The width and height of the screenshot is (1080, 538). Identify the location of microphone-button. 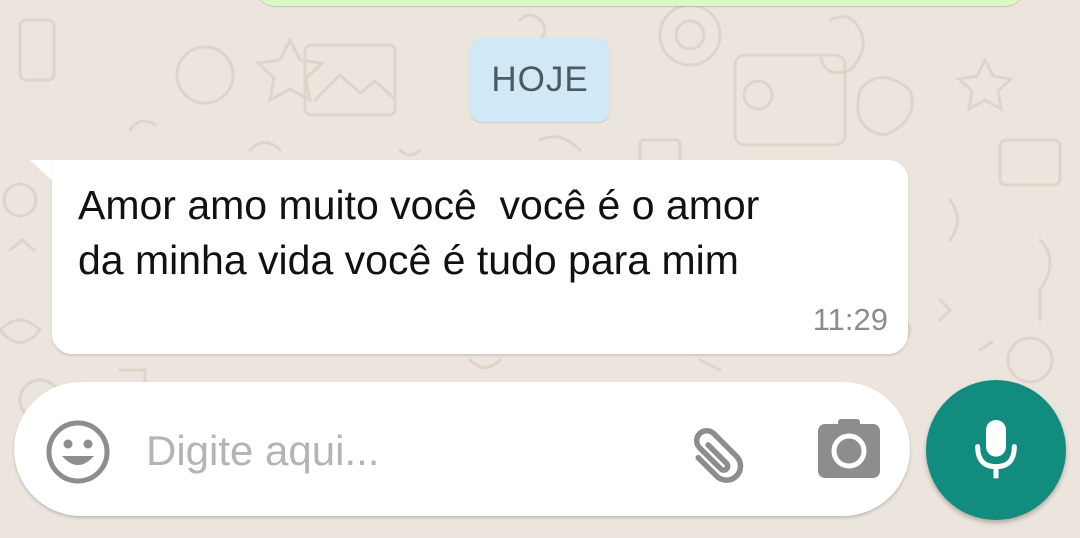
(996, 450).